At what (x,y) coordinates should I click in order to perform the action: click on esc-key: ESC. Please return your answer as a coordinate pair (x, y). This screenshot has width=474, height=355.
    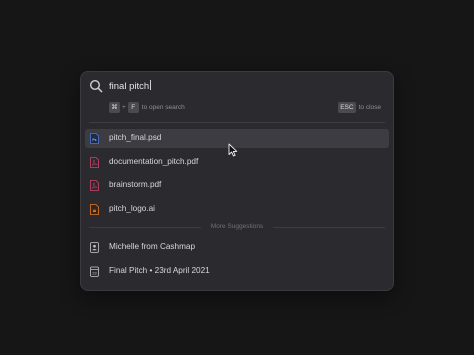
    Looking at the image, I should click on (347, 108).